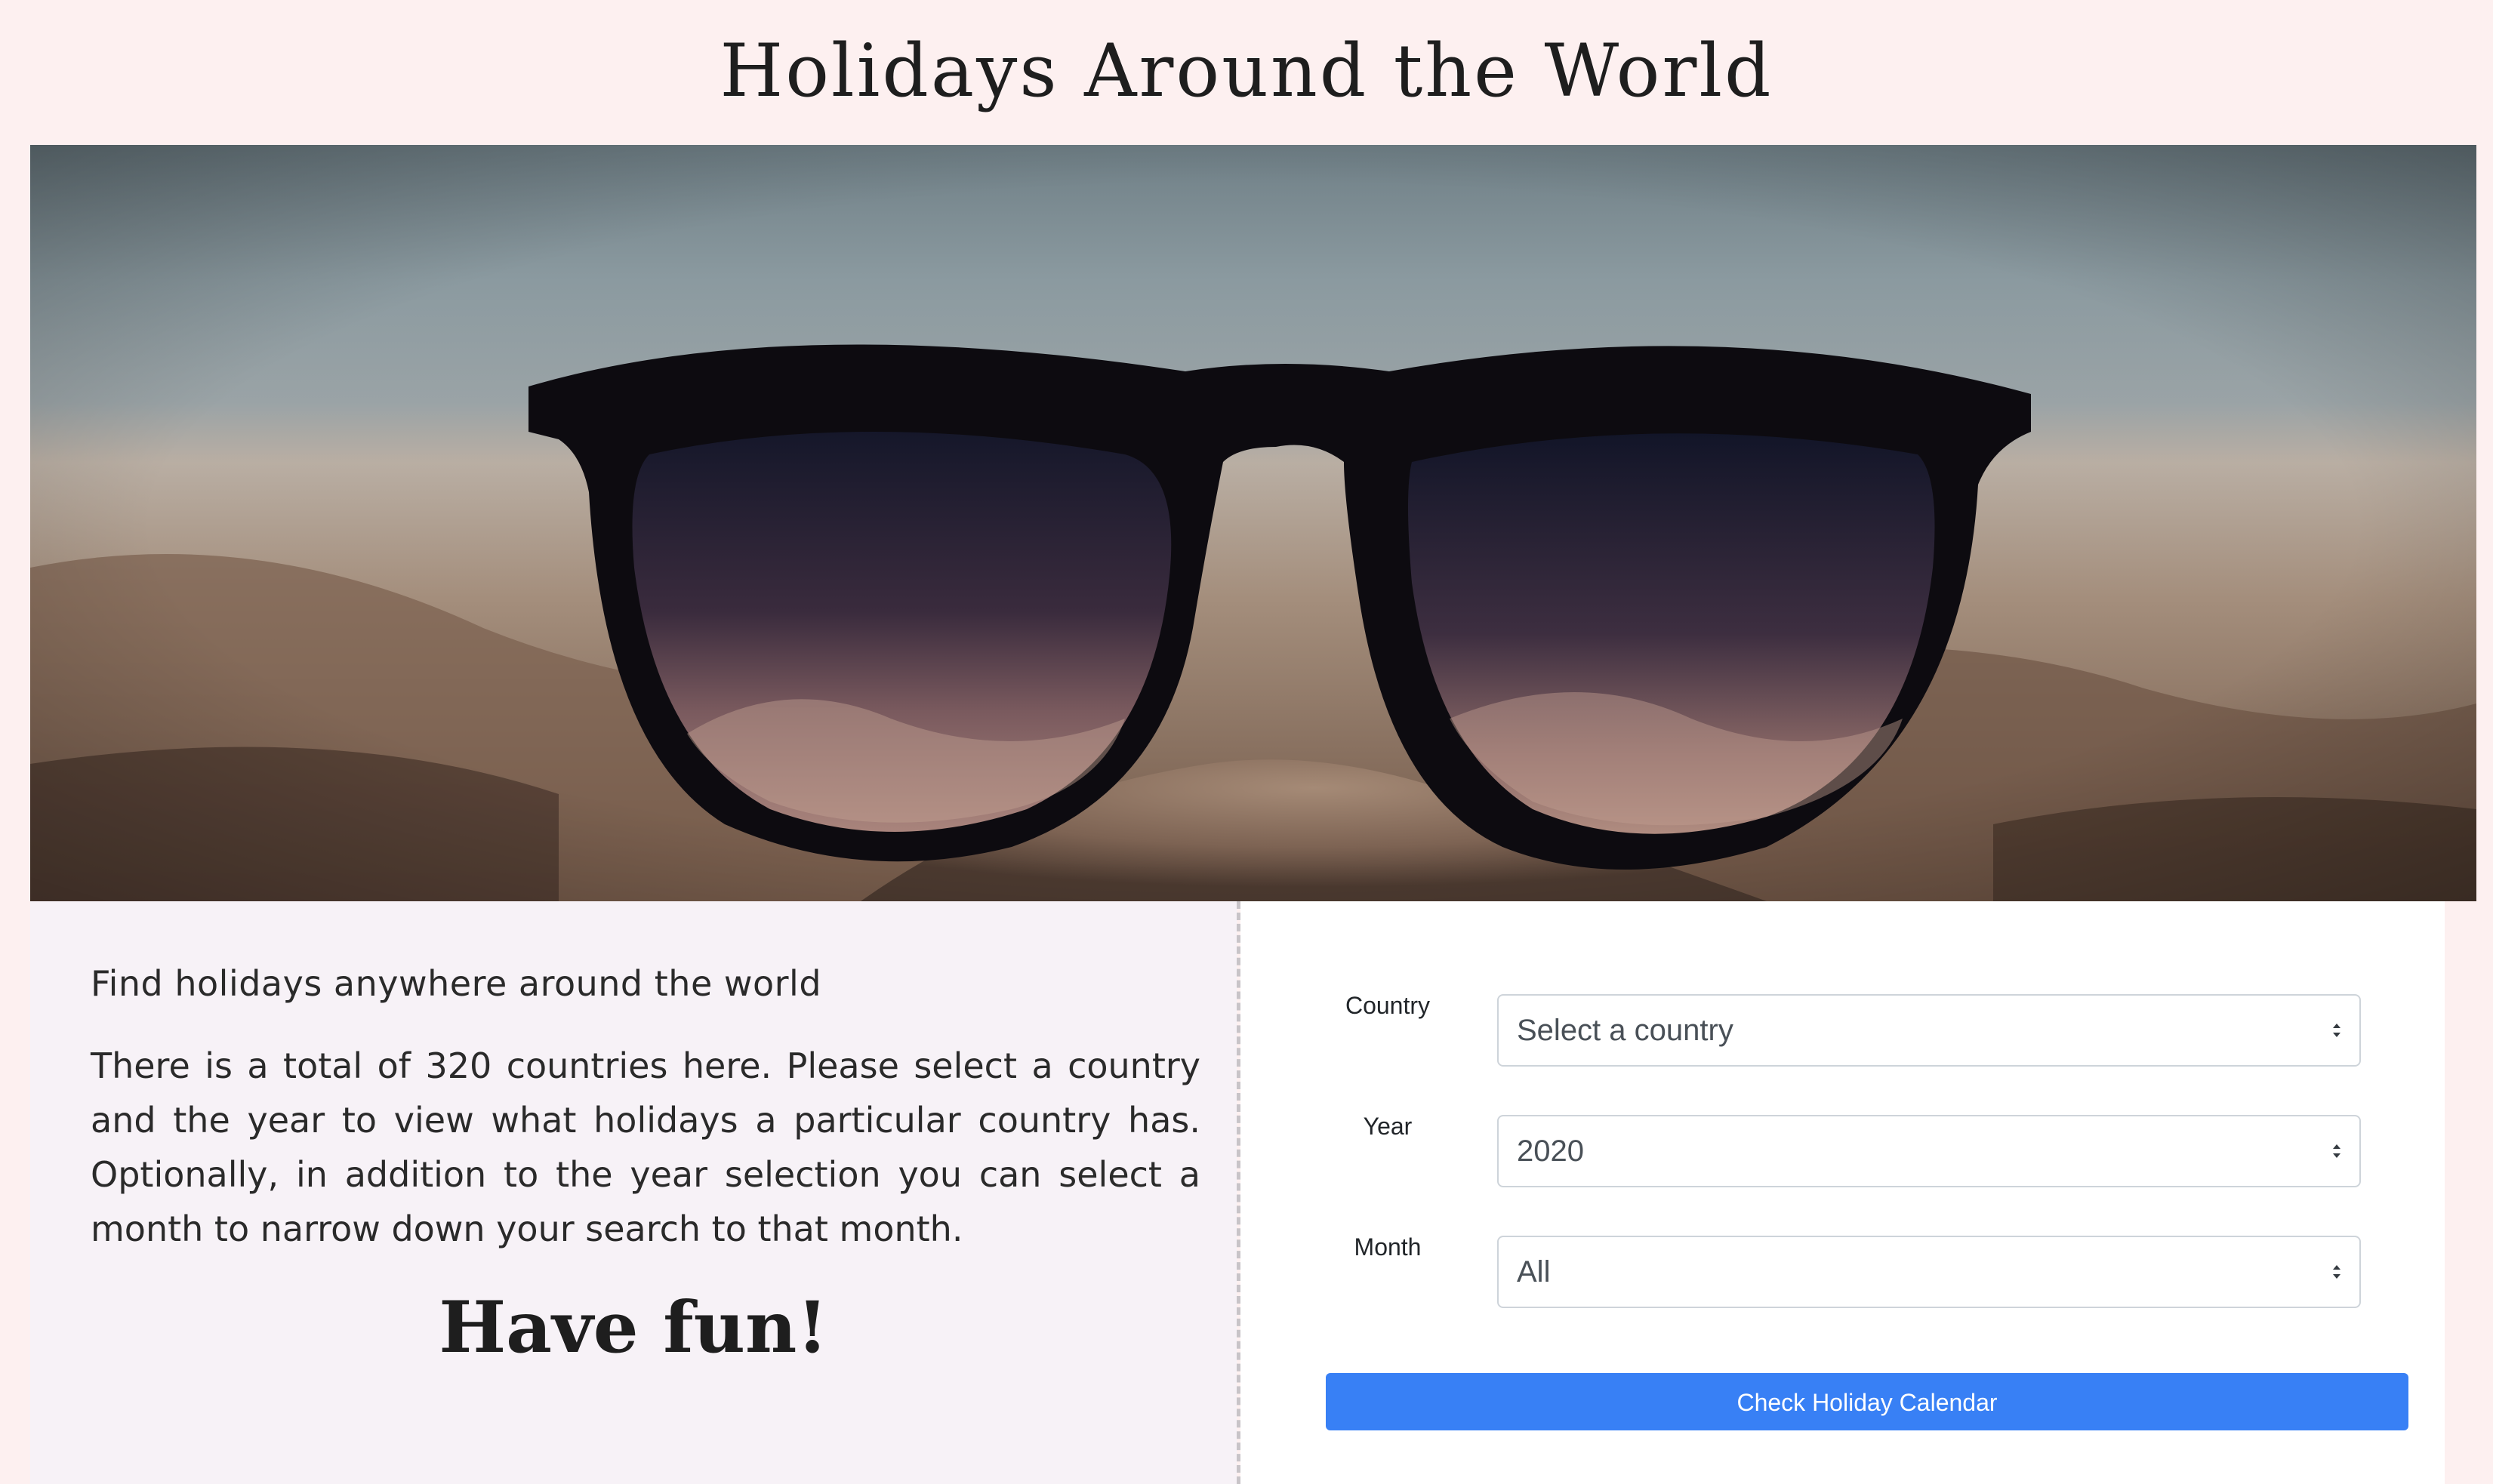  What do you see at coordinates (1246, 71) in the screenshot?
I see `page-title: Holidays Around the World` at bounding box center [1246, 71].